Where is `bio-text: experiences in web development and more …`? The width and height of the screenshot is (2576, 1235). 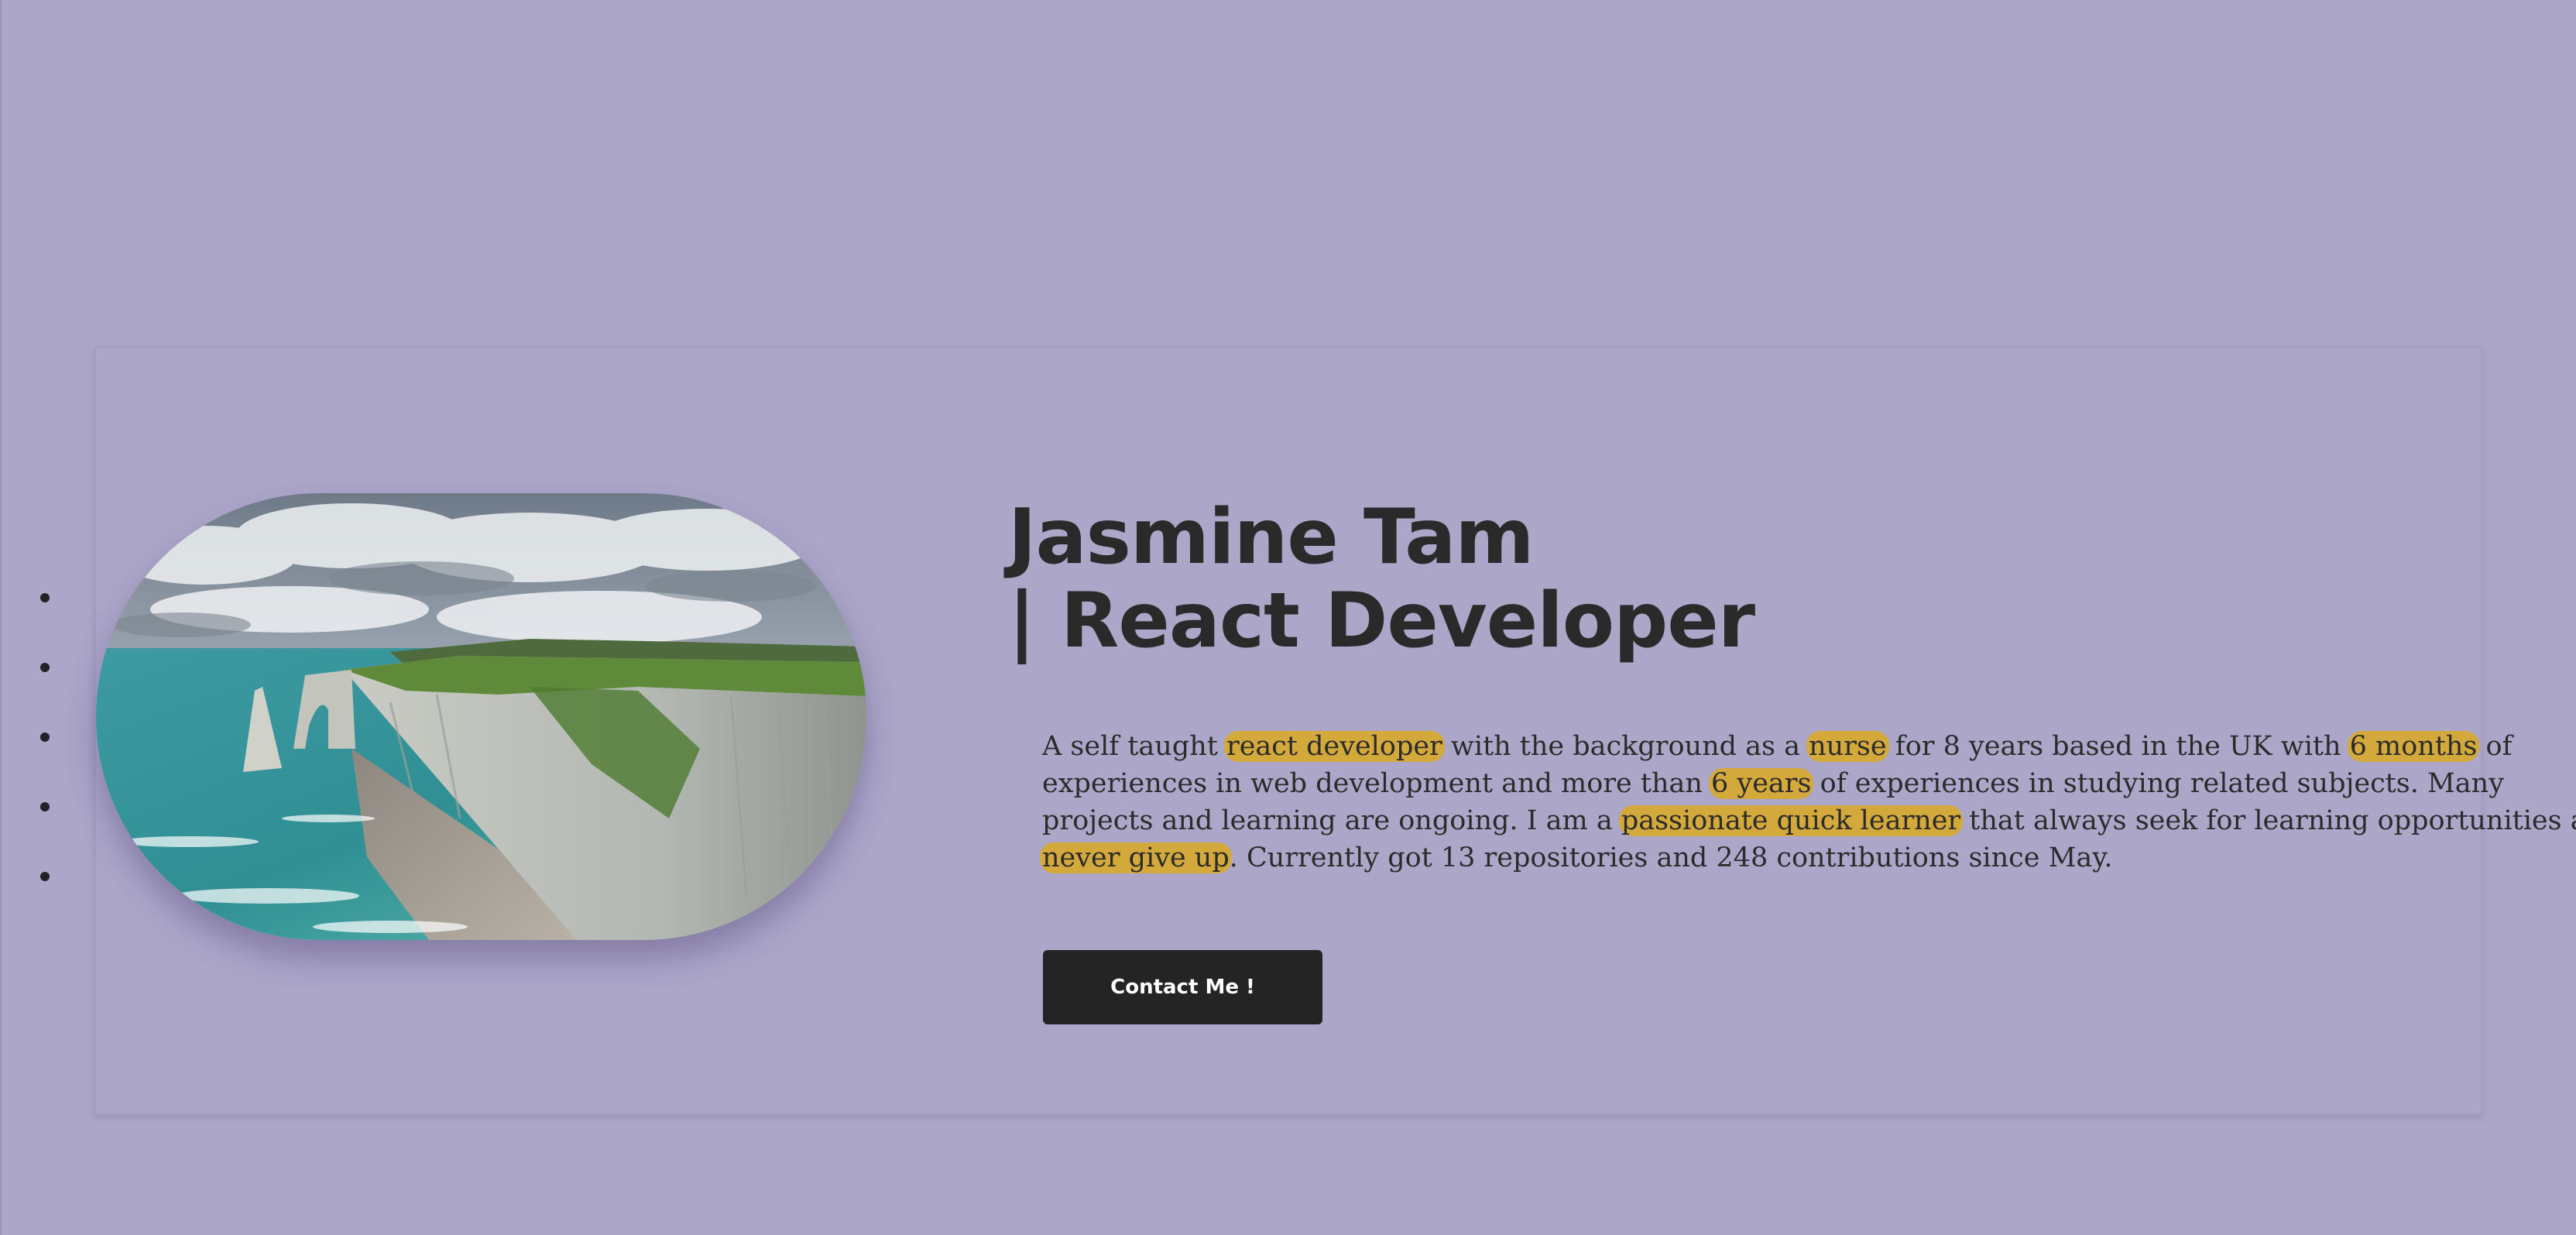
bio-text: experiences in web development and more … is located at coordinates (1377, 784).